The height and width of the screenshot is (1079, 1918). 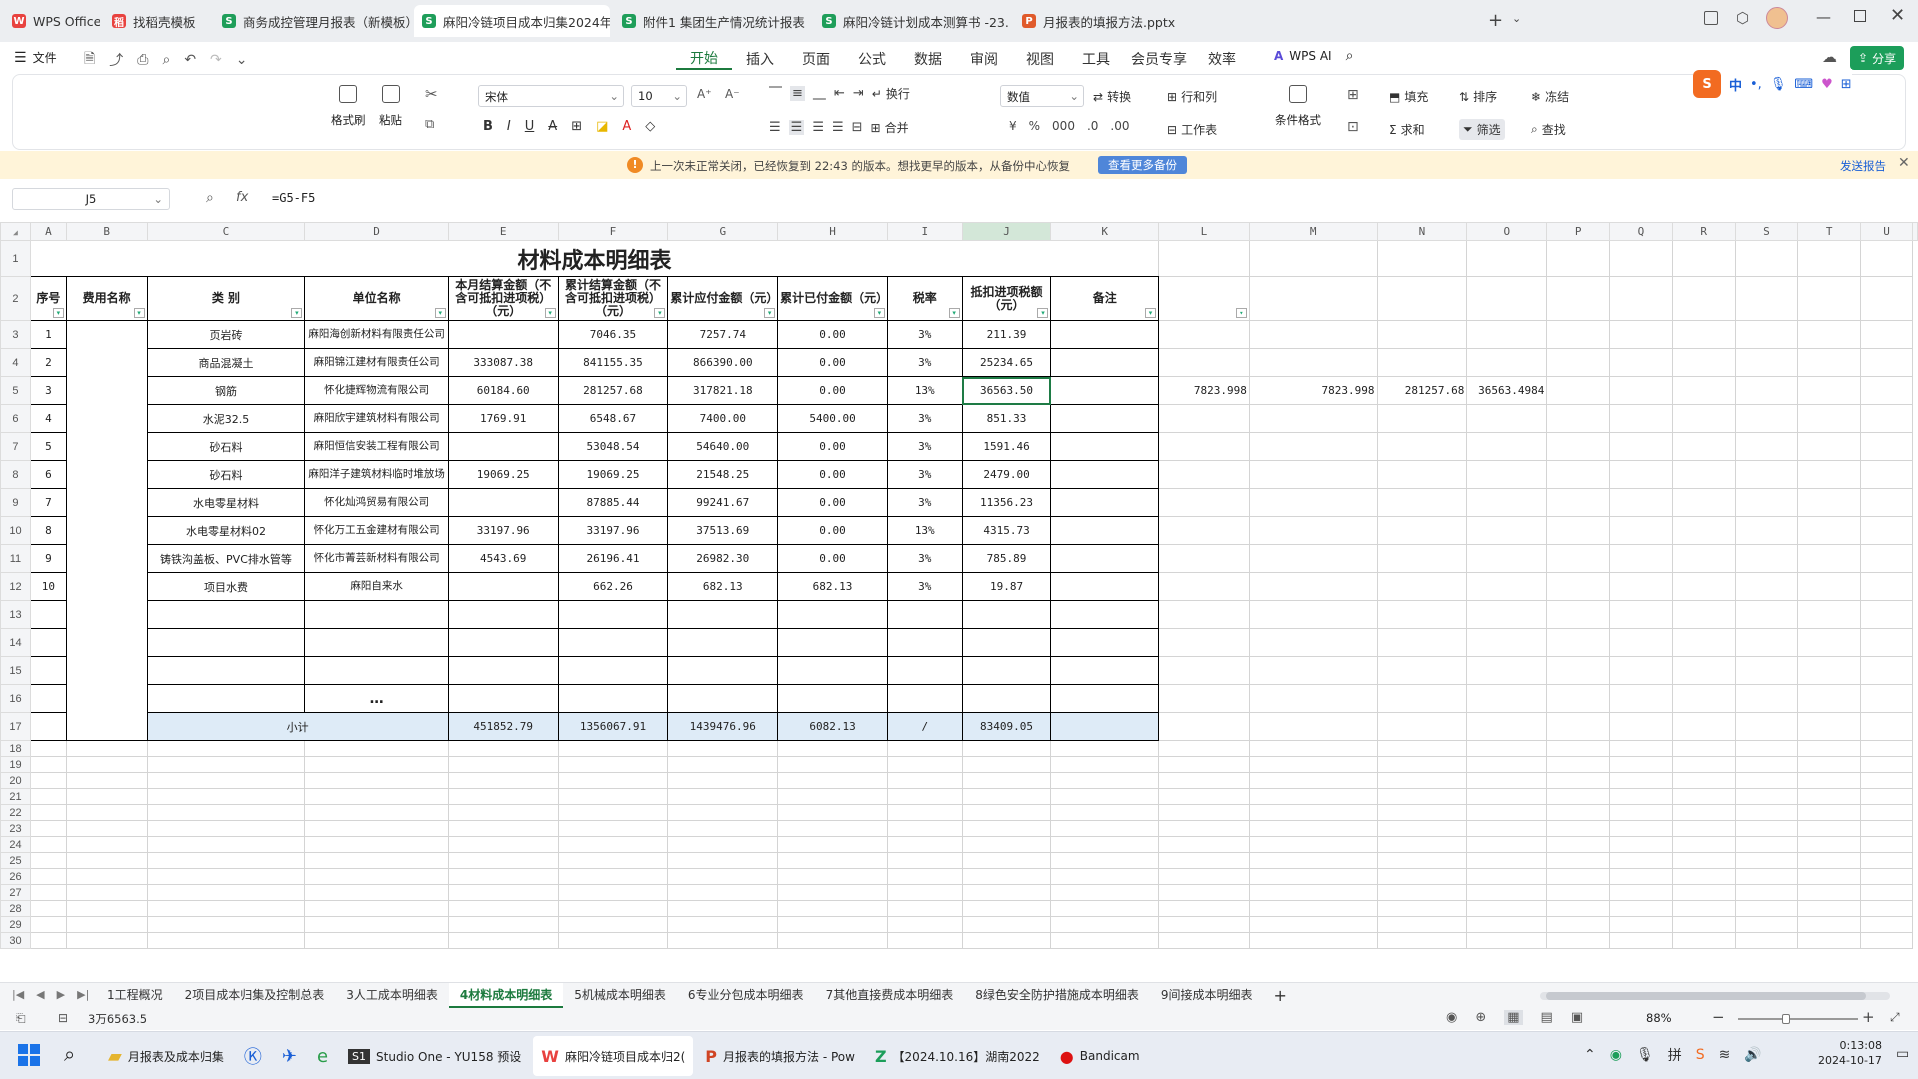 I want to click on distributed-icon: ⊟, so click(x=857, y=127).